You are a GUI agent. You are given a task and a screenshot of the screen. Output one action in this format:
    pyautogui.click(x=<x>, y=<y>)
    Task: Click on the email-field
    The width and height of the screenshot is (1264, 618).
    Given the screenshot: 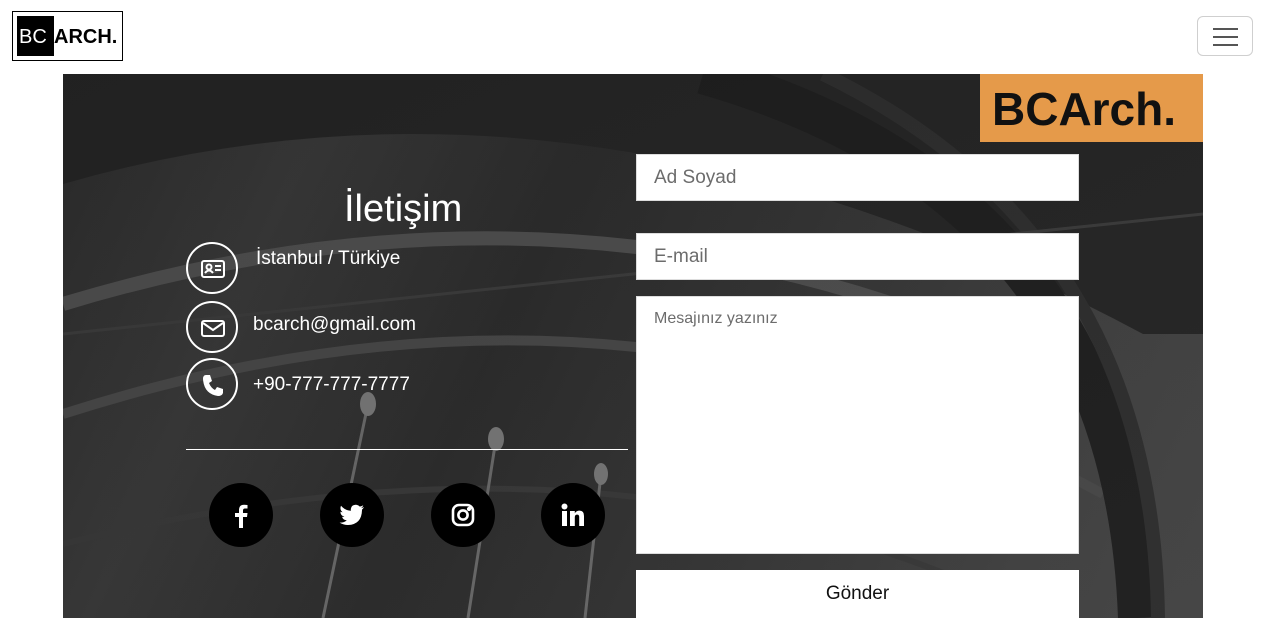 What is the action you would take?
    pyautogui.click(x=857, y=256)
    